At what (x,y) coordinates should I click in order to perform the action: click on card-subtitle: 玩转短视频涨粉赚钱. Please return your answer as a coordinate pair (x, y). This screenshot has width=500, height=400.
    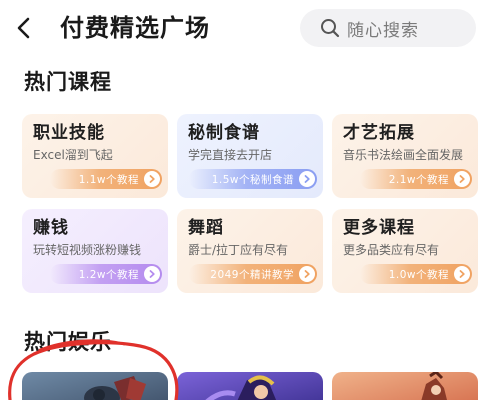
    Looking at the image, I should click on (87, 250).